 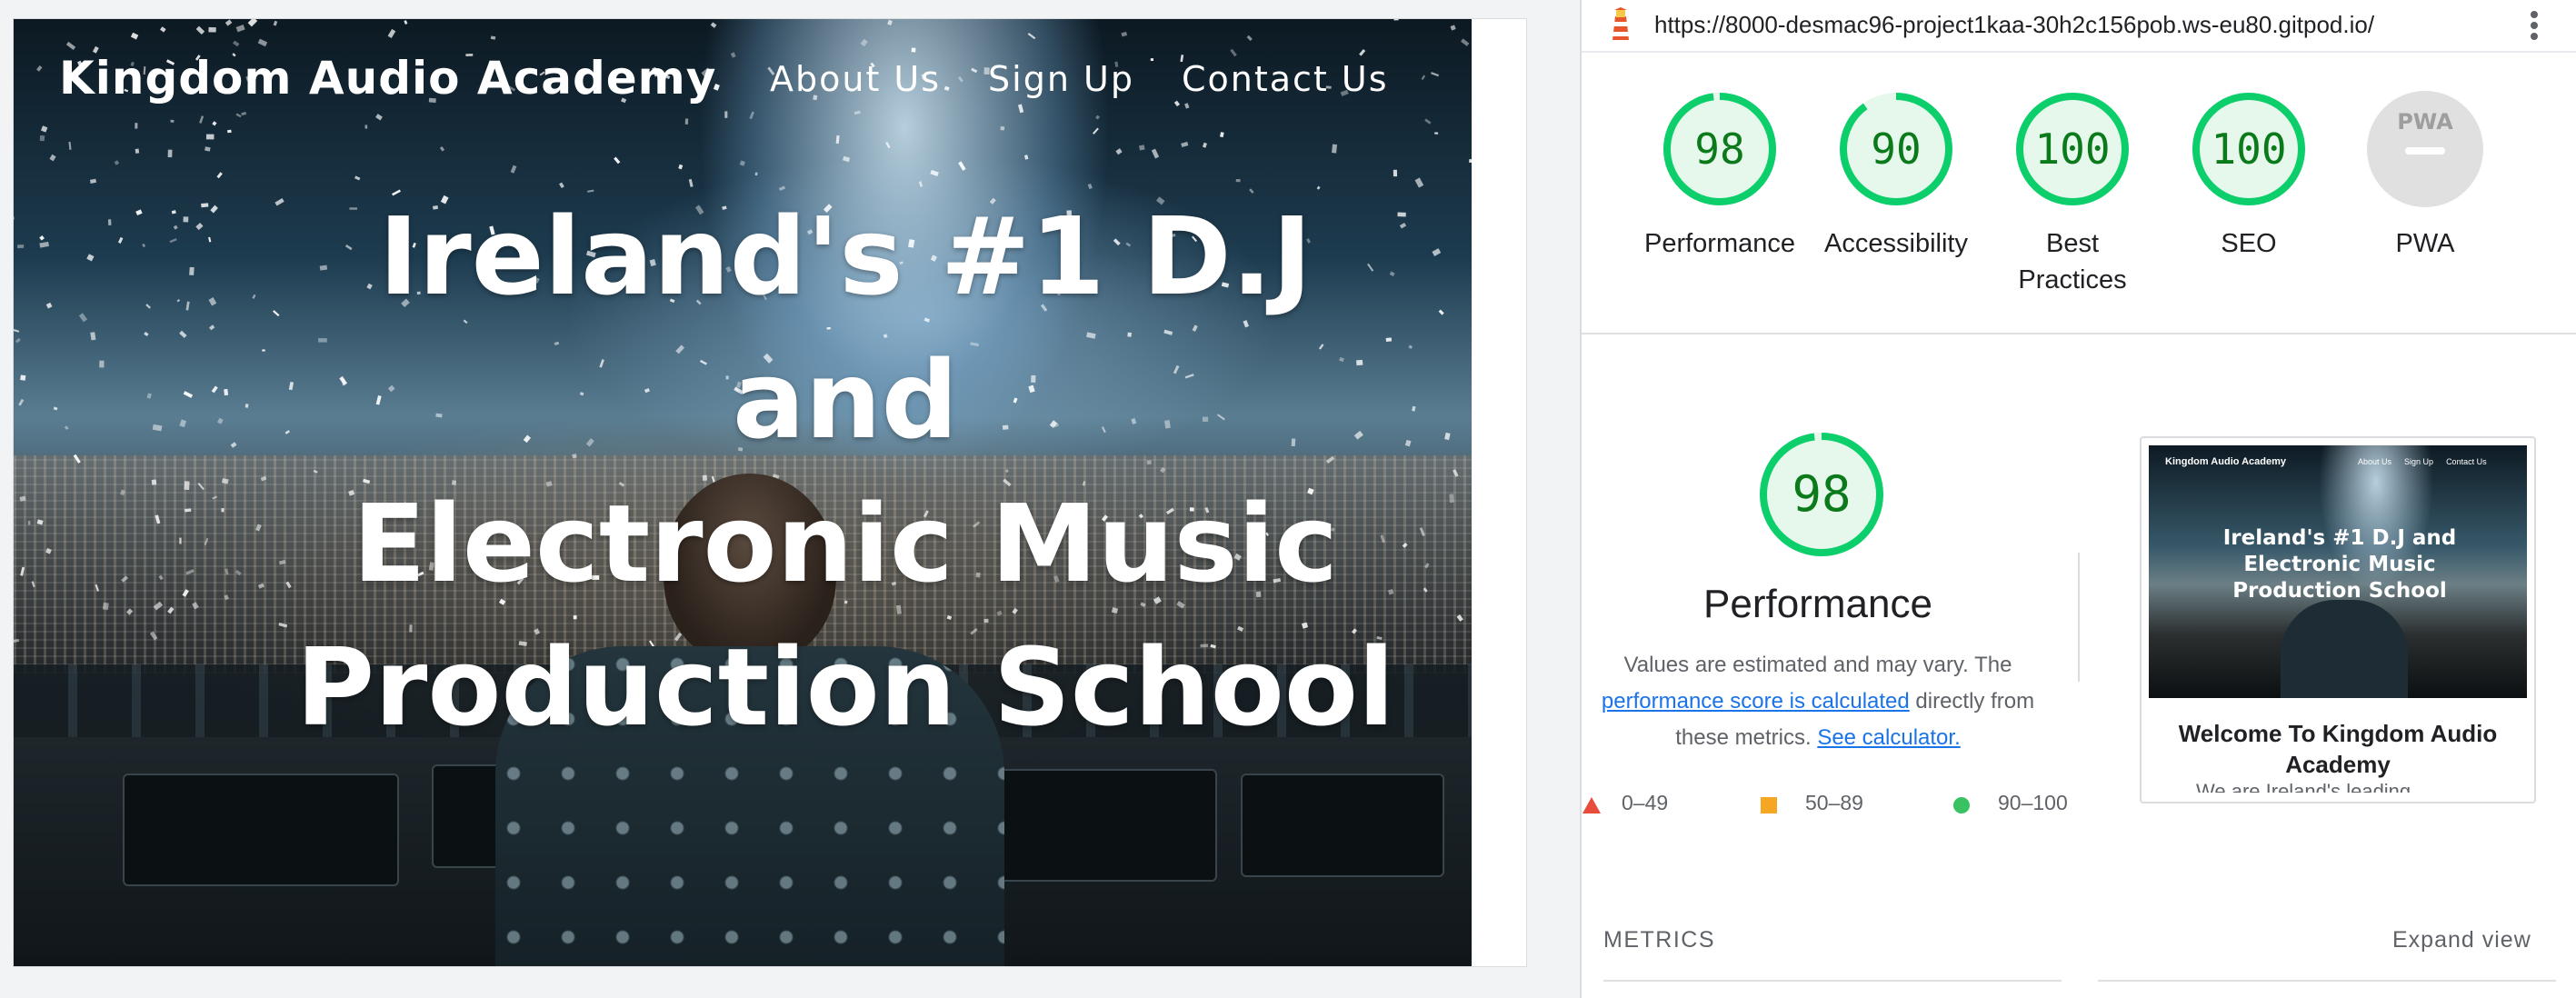 I want to click on thumb-nav-item: About Us, so click(x=2375, y=462).